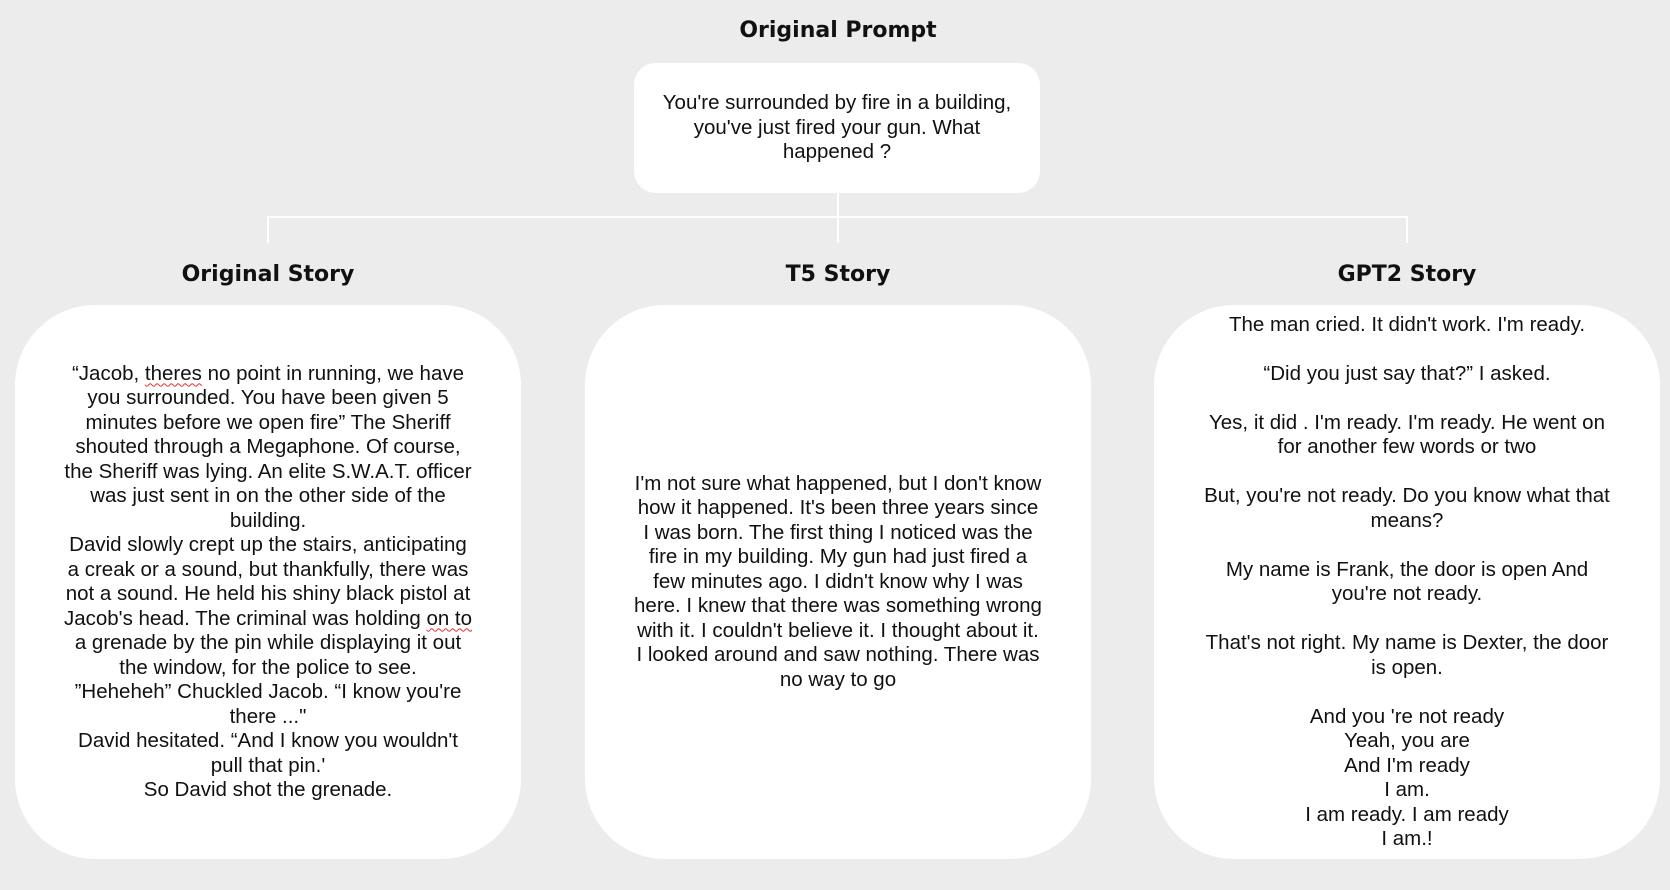  Describe the element at coordinates (108, 373) in the screenshot. I see `original-story-text-part-1: “Jacob,` at that location.